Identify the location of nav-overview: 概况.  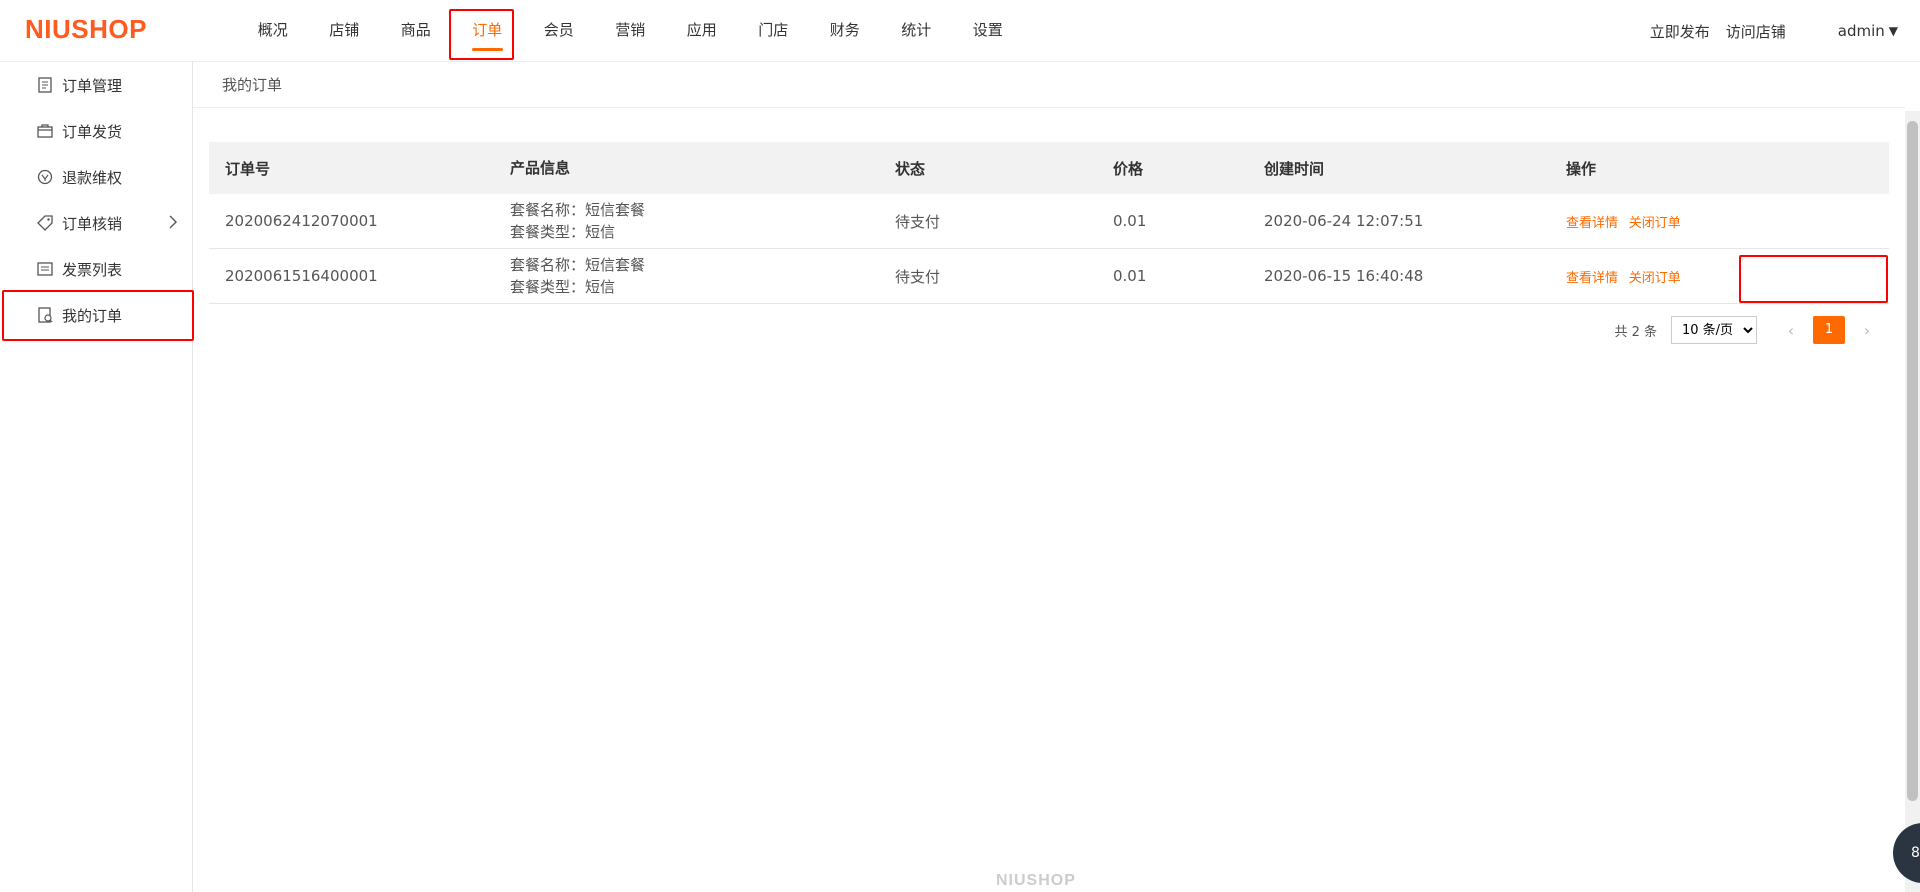
(273, 31).